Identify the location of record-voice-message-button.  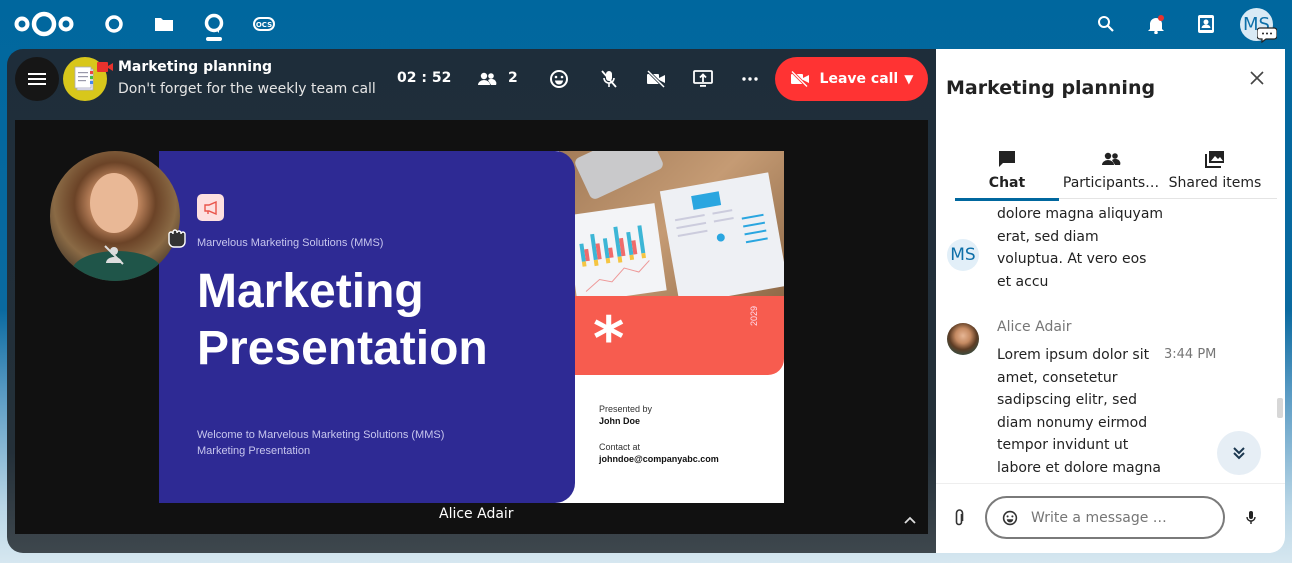
(1251, 518).